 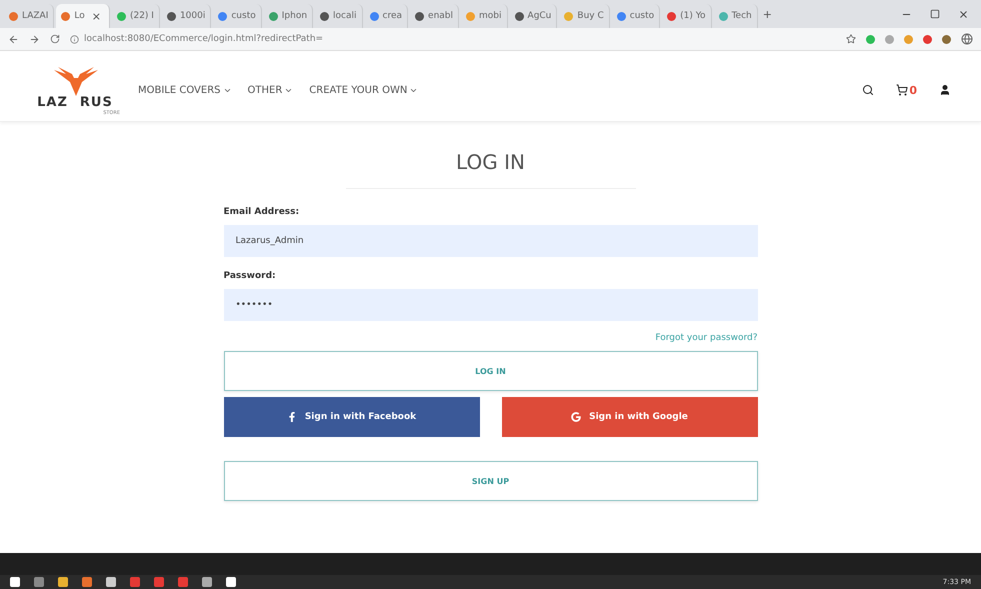 I want to click on forward-icon, so click(x=34, y=39).